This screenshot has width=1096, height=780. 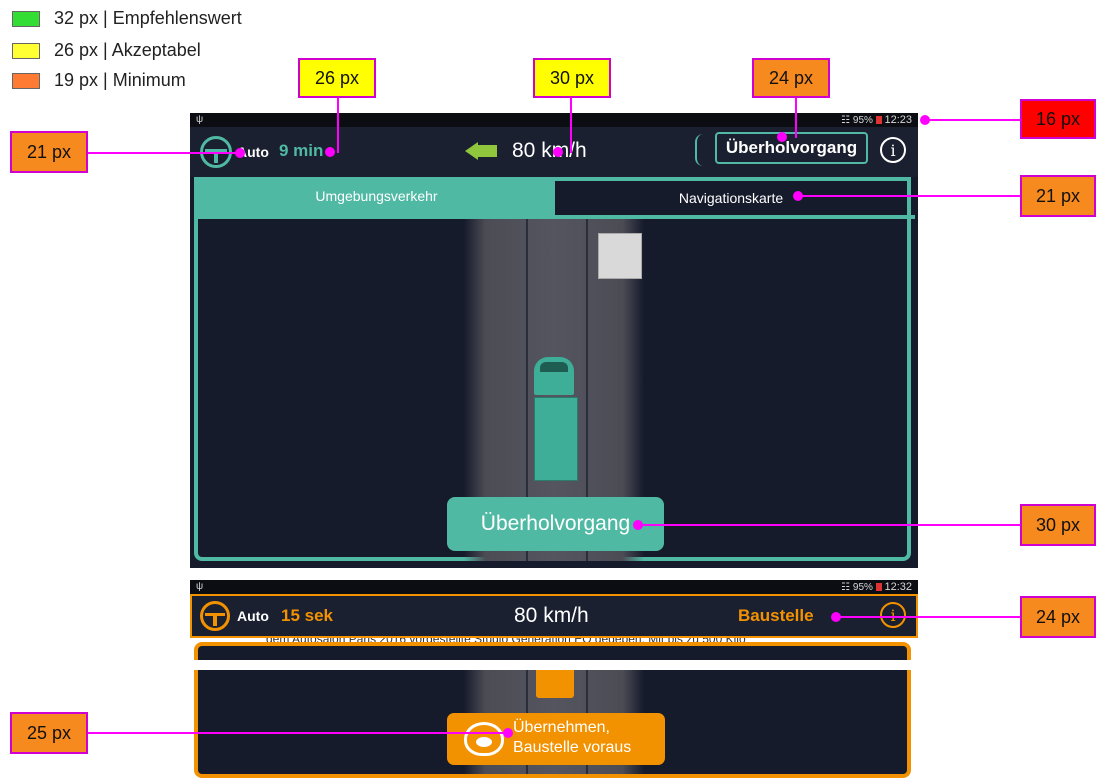 I want to click on clock: 12:23, so click(x=898, y=120).